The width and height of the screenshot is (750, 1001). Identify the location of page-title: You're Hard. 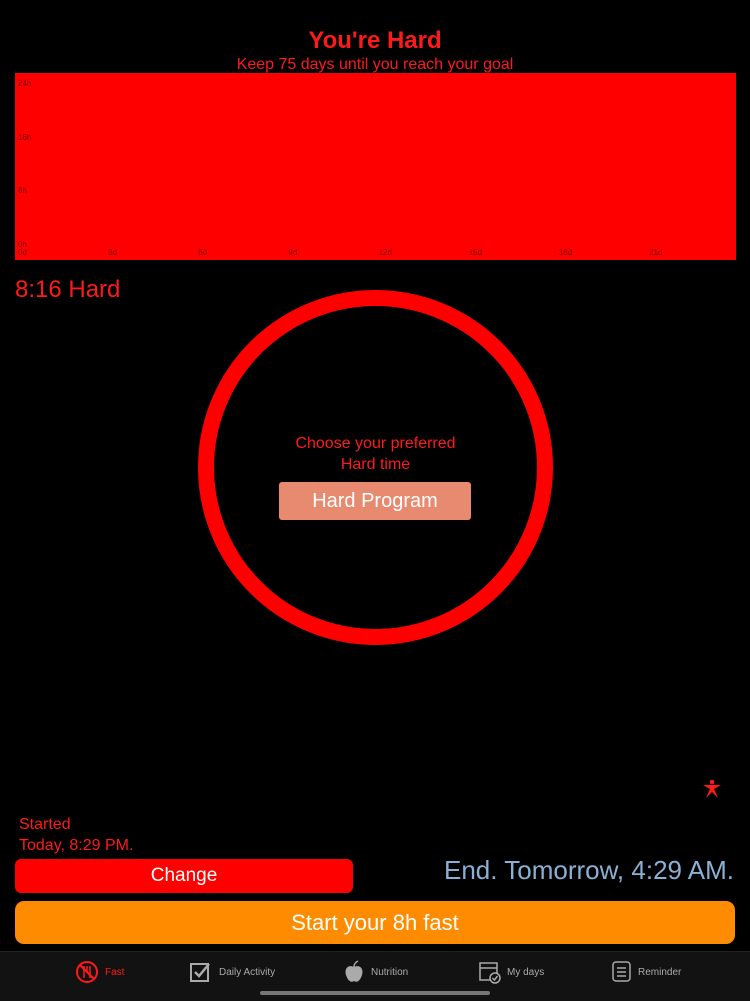
(375, 40).